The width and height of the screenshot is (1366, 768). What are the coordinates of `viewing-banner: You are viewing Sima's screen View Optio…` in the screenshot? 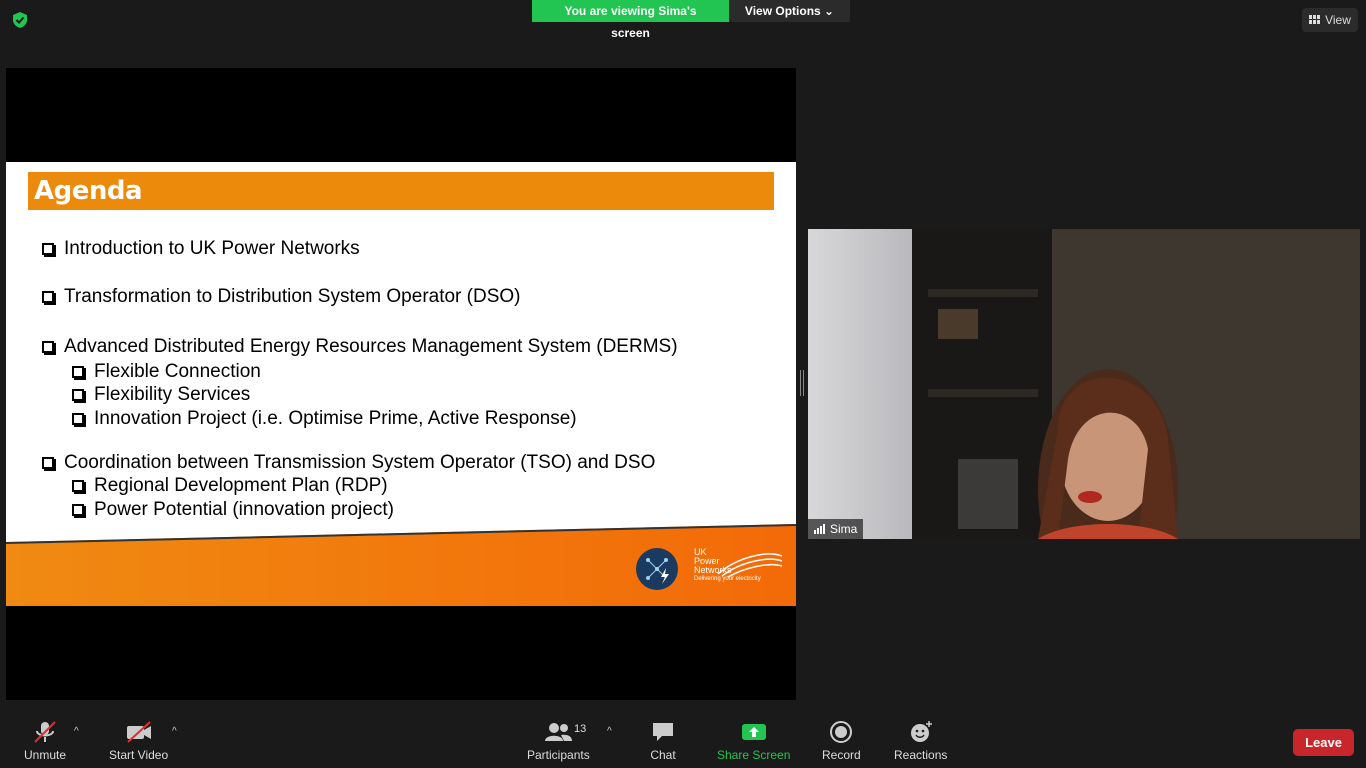 It's located at (691, 20).